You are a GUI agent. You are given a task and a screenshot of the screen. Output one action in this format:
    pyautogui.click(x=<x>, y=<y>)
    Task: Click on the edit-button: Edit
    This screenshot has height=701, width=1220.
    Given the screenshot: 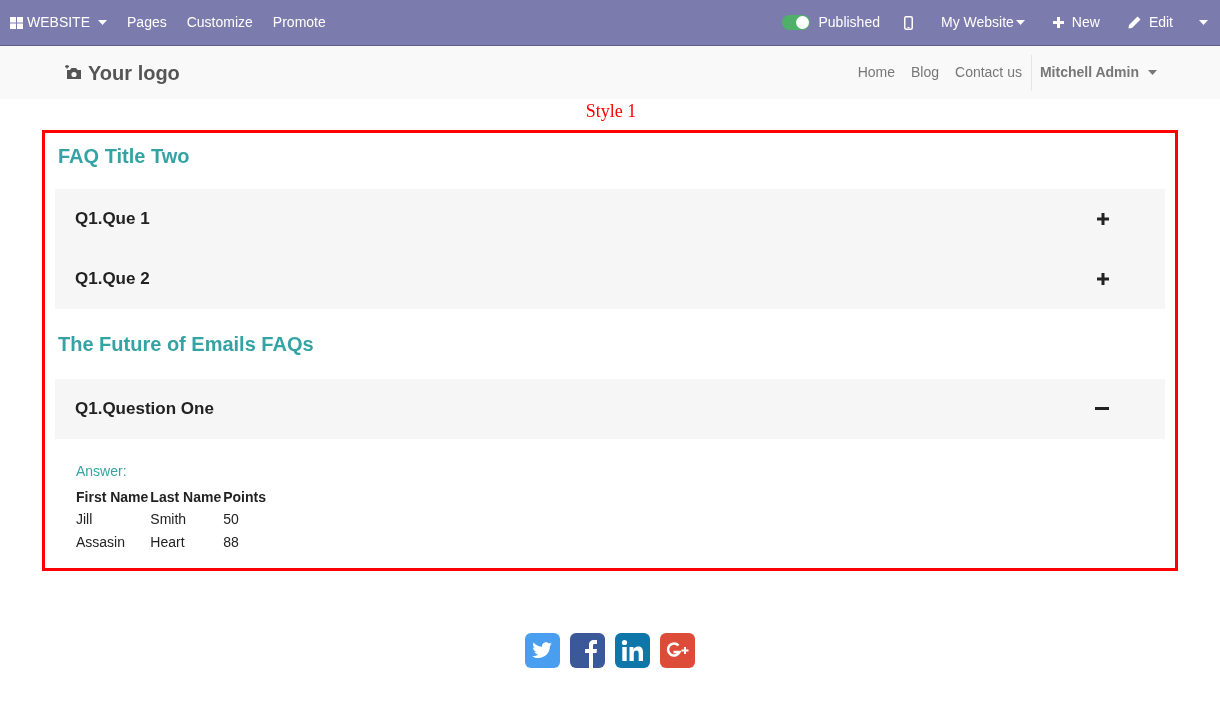 What is the action you would take?
    pyautogui.click(x=1150, y=22)
    